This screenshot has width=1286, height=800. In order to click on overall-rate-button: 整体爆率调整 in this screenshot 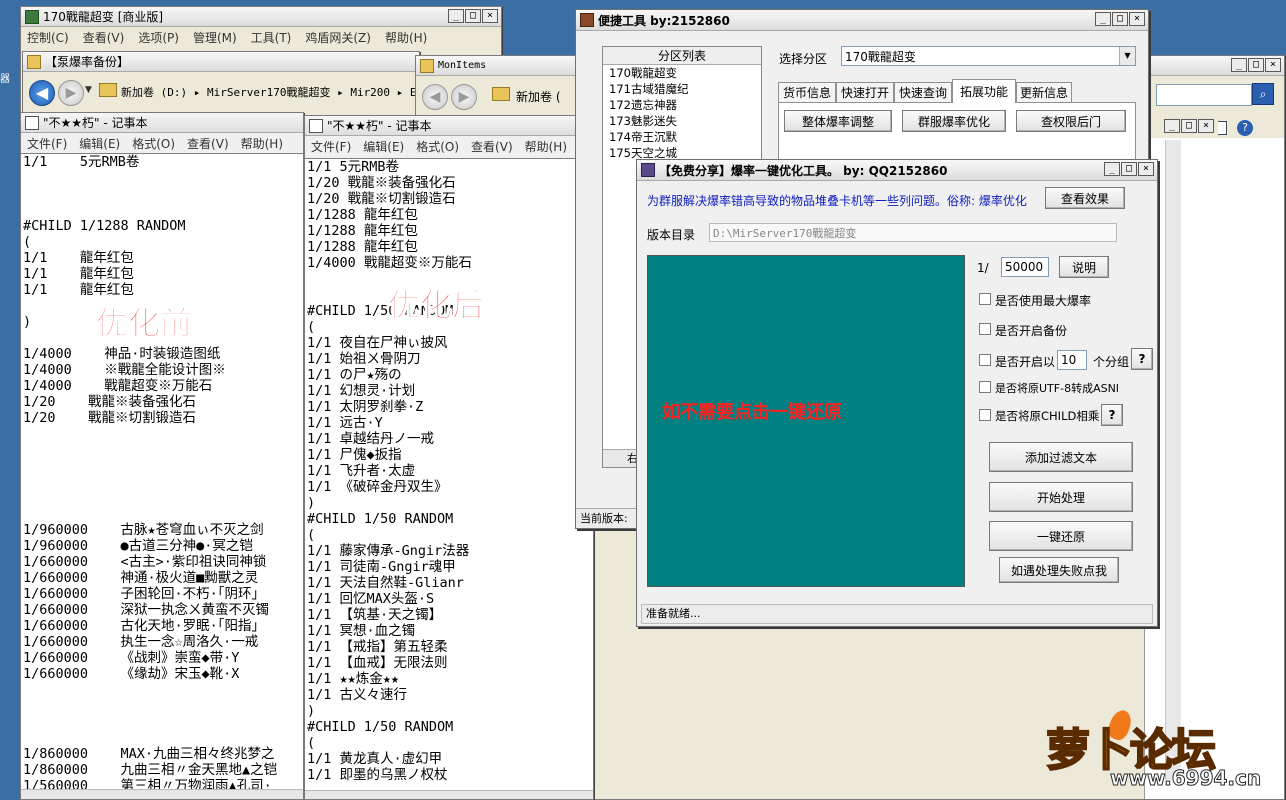, I will do `click(838, 121)`.